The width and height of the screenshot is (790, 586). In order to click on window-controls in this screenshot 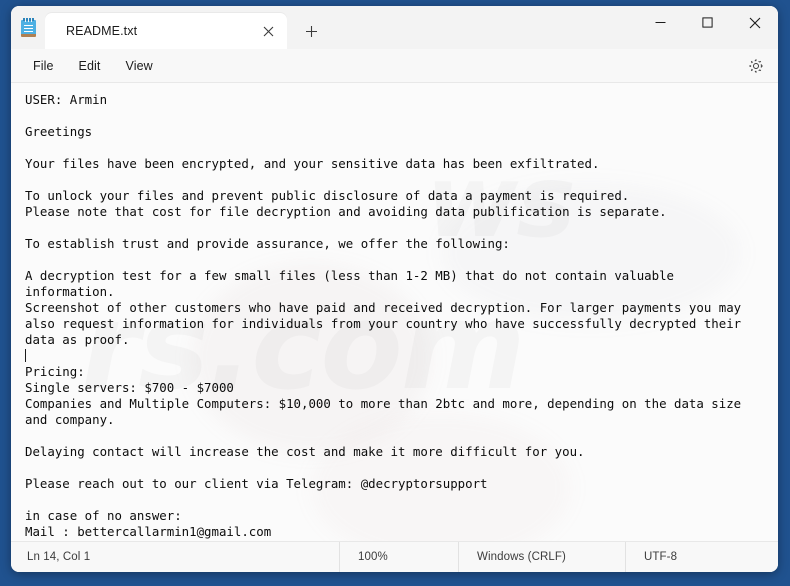, I will do `click(707, 22)`.